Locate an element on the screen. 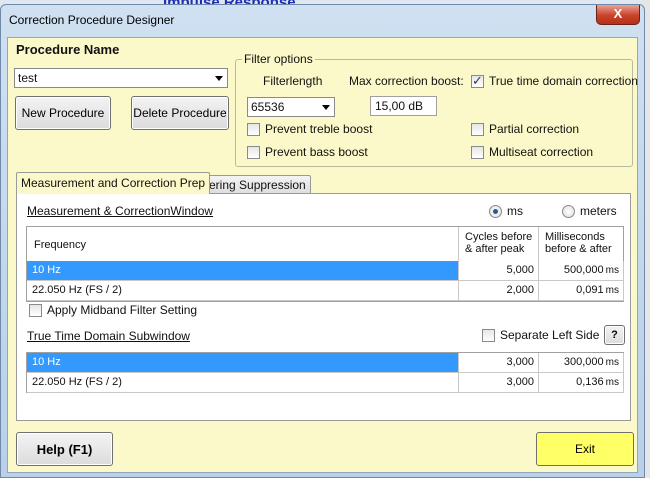 This screenshot has height=478, width=650. filterlength-value: 65536 is located at coordinates (268, 107).